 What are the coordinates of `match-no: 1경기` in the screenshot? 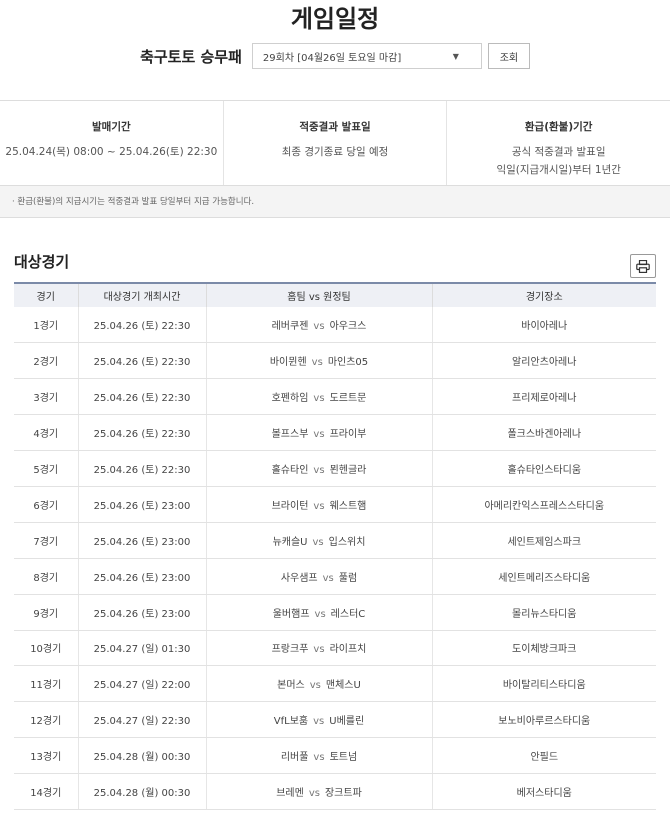 It's located at (46, 325).